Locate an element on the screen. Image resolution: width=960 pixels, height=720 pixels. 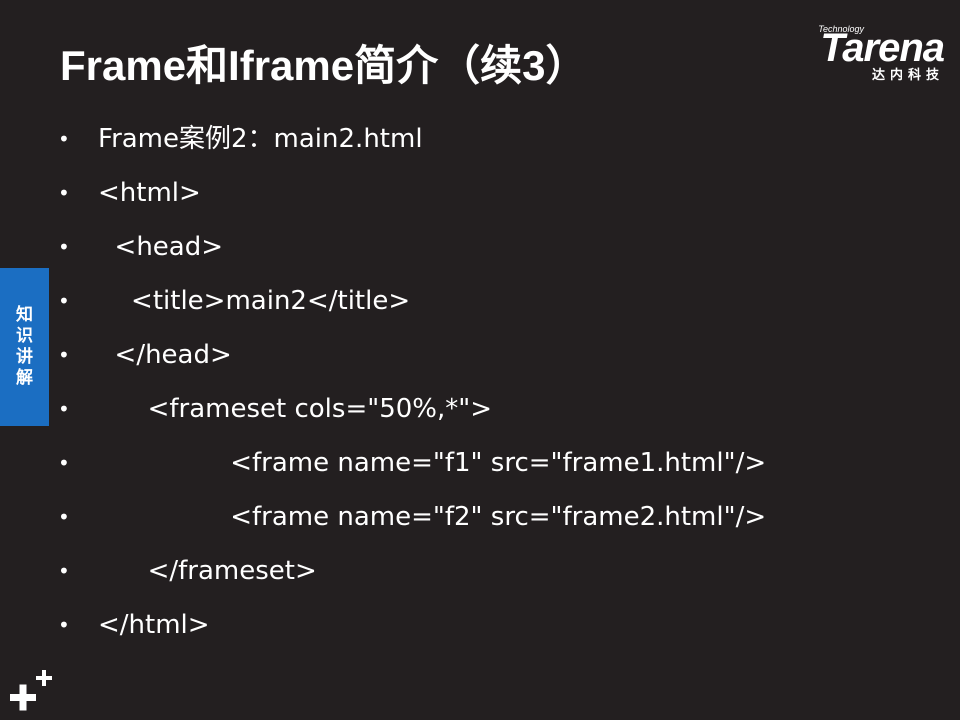
bullet-text: <frame name="f2" src="frame2.html"/> is located at coordinates (432, 517).